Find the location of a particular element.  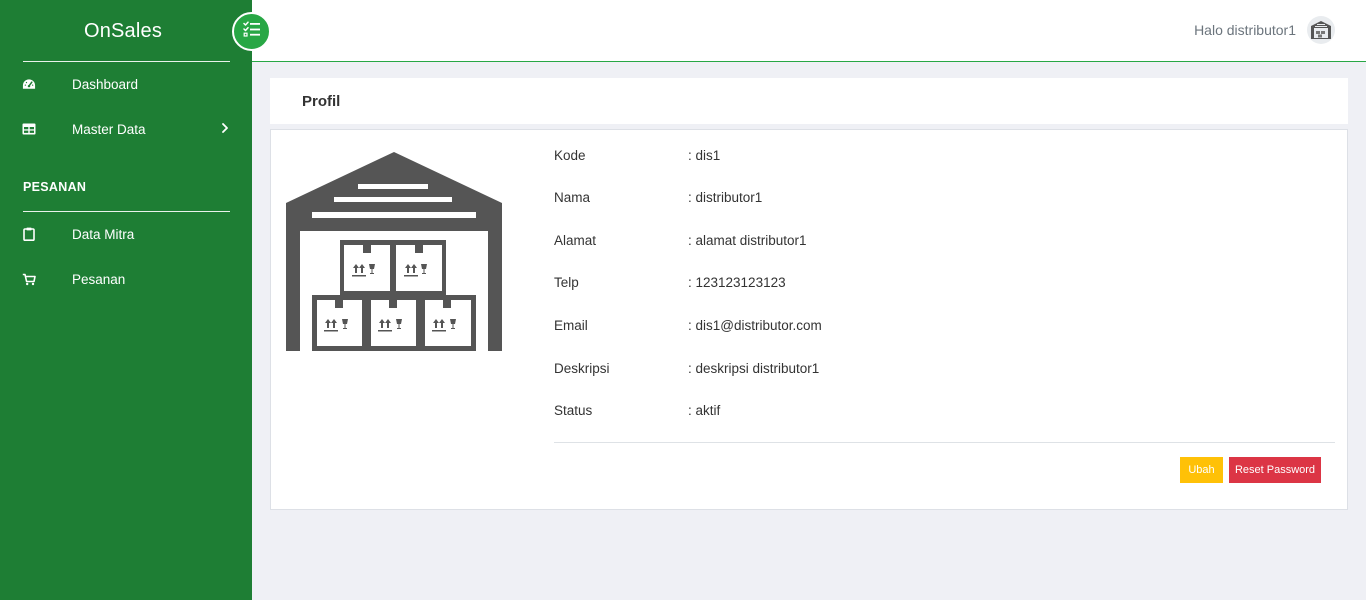

brand-name: OnSales is located at coordinates (123, 30).